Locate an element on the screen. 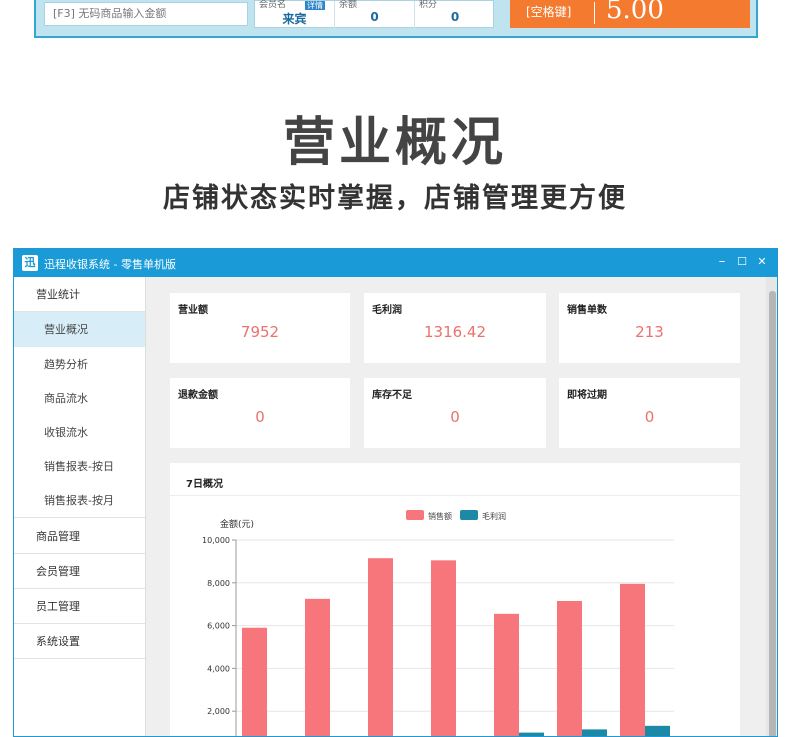 The image size is (790, 737). scrollbar-thumb is located at coordinates (772, 513).